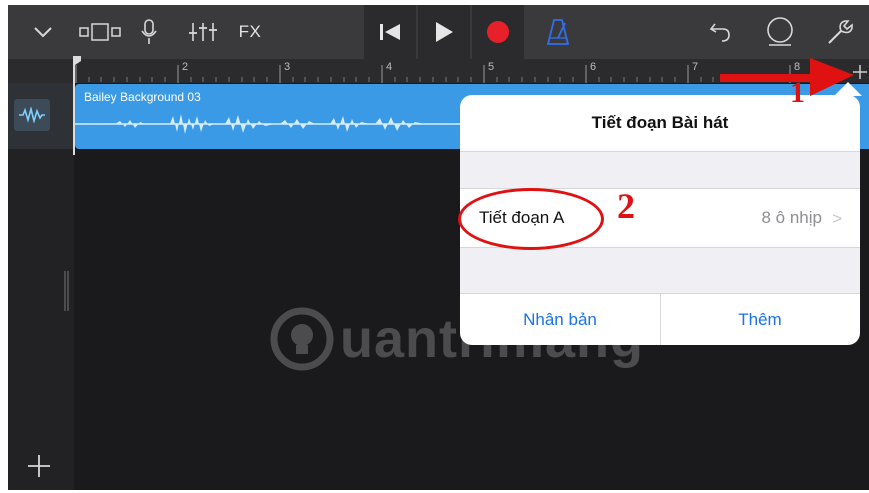 The image size is (869, 493). Describe the element at coordinates (560, 319) in the screenshot. I see `duplicate-button: Nhân bản` at that location.